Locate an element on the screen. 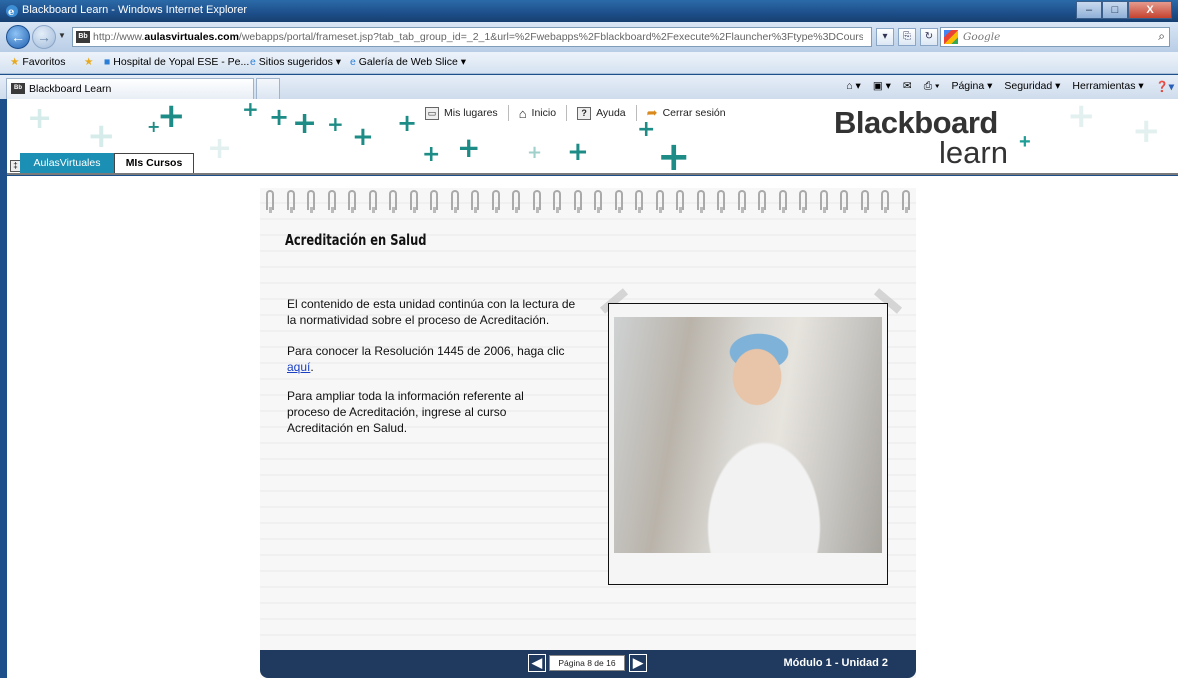 This screenshot has width=1178, height=678. forward-button: → is located at coordinates (44, 37).